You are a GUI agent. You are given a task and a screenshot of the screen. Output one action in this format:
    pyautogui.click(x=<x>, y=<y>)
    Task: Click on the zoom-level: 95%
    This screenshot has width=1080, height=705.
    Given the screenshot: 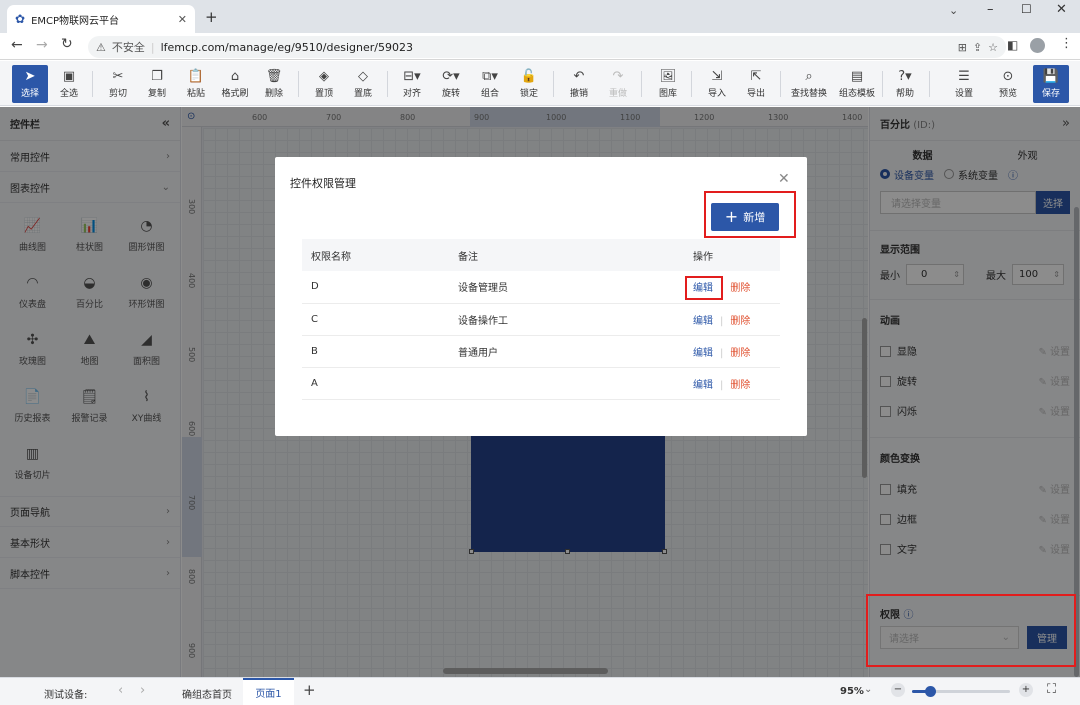 What is the action you would take?
    pyautogui.click(x=852, y=691)
    